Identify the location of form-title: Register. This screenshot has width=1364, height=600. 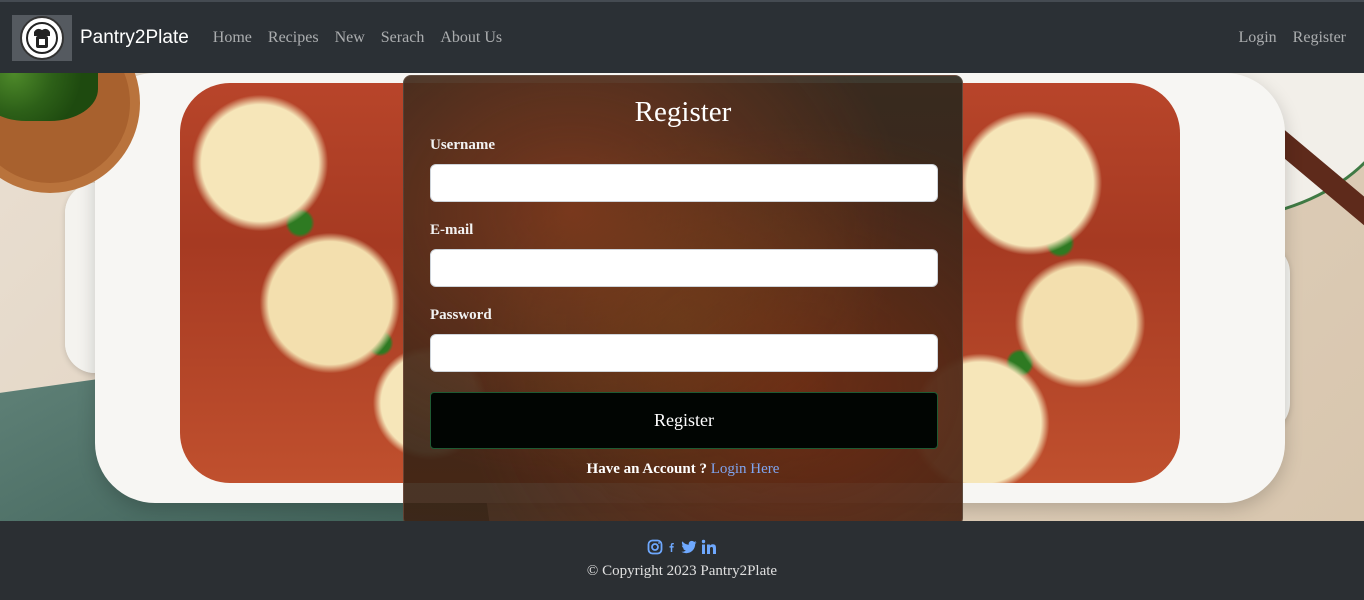
(683, 112).